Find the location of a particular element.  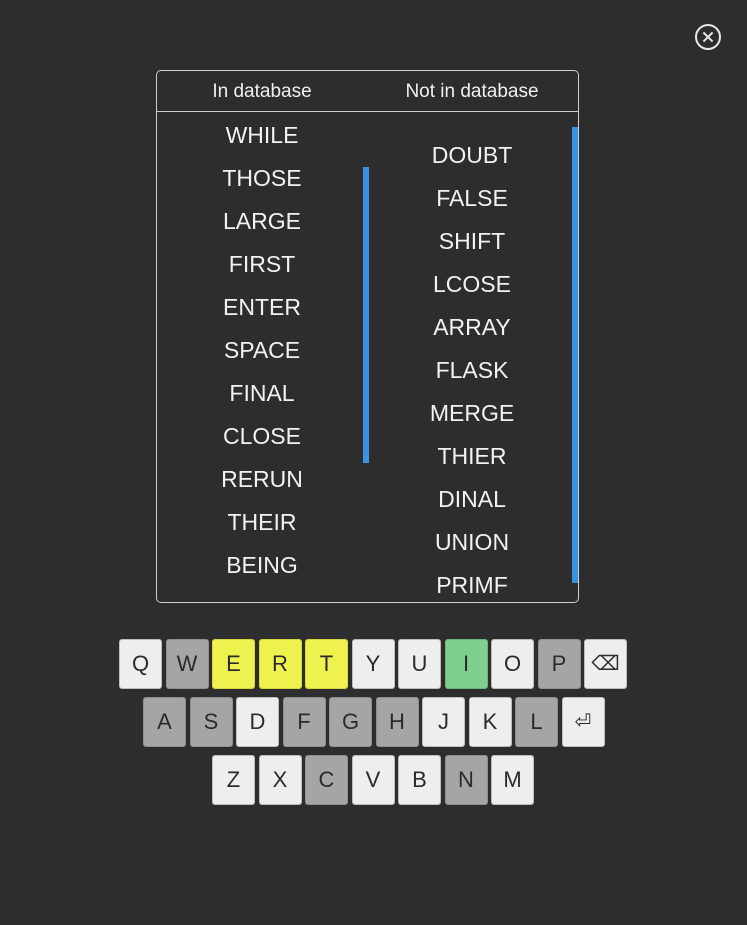

key-o: O is located at coordinates (512, 664).